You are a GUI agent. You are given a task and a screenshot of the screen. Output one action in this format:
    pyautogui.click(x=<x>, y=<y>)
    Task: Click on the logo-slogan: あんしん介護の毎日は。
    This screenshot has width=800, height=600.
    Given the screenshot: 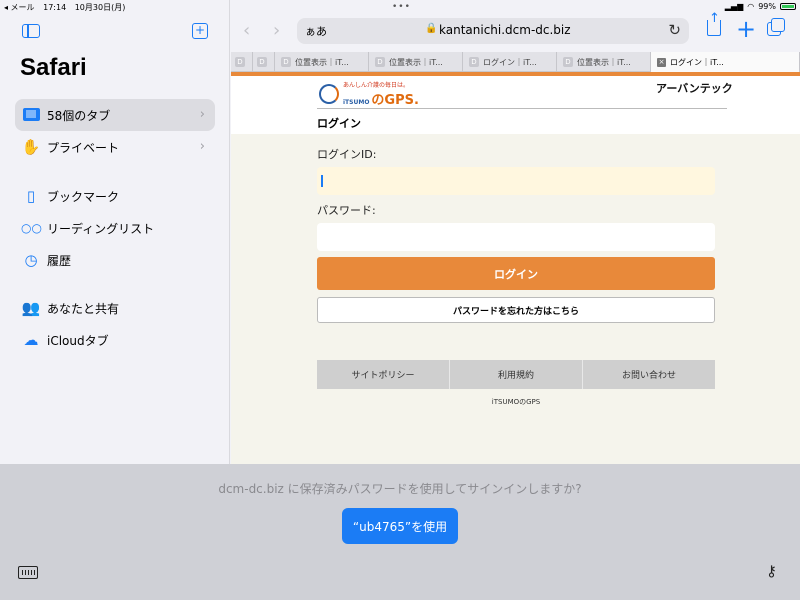 What is the action you would take?
    pyautogui.click(x=376, y=85)
    